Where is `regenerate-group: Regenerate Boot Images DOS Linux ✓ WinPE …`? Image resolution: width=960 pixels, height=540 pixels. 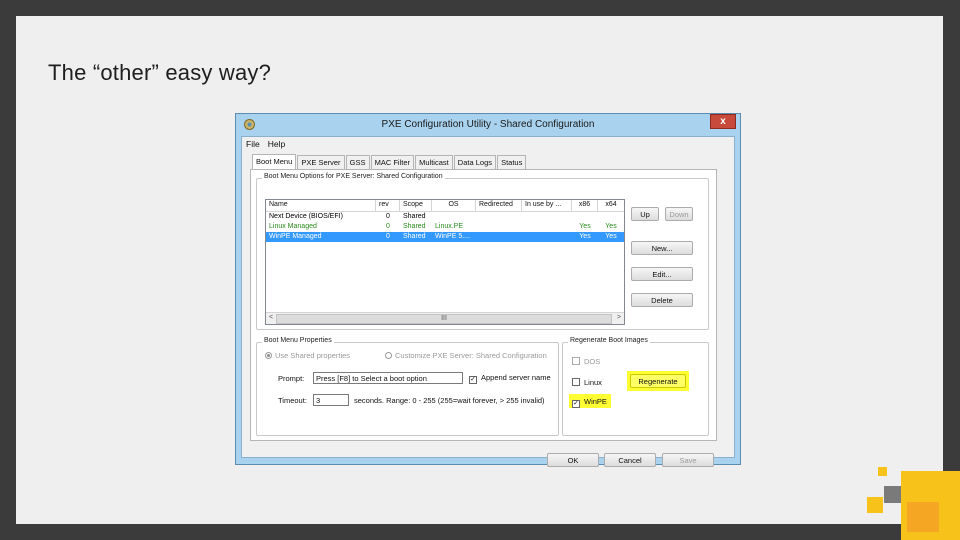 regenerate-group: Regenerate Boot Images DOS Linux ✓ WinPE … is located at coordinates (635, 386).